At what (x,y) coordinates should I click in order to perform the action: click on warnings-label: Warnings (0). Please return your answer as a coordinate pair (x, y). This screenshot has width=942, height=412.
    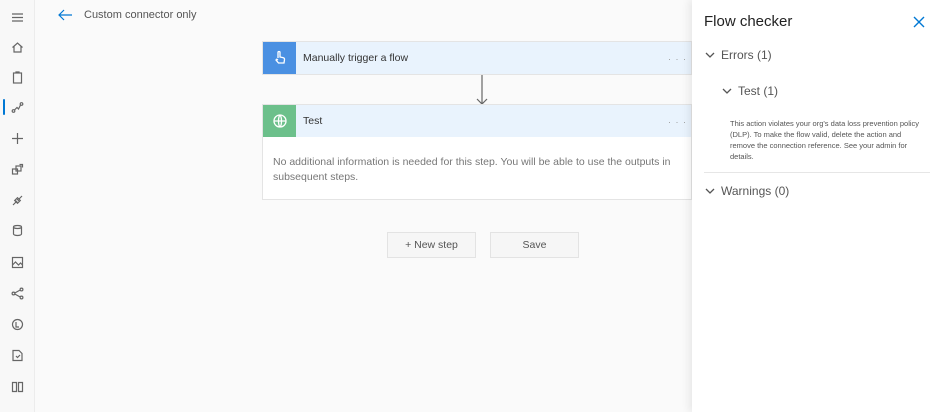
    Looking at the image, I should click on (755, 191).